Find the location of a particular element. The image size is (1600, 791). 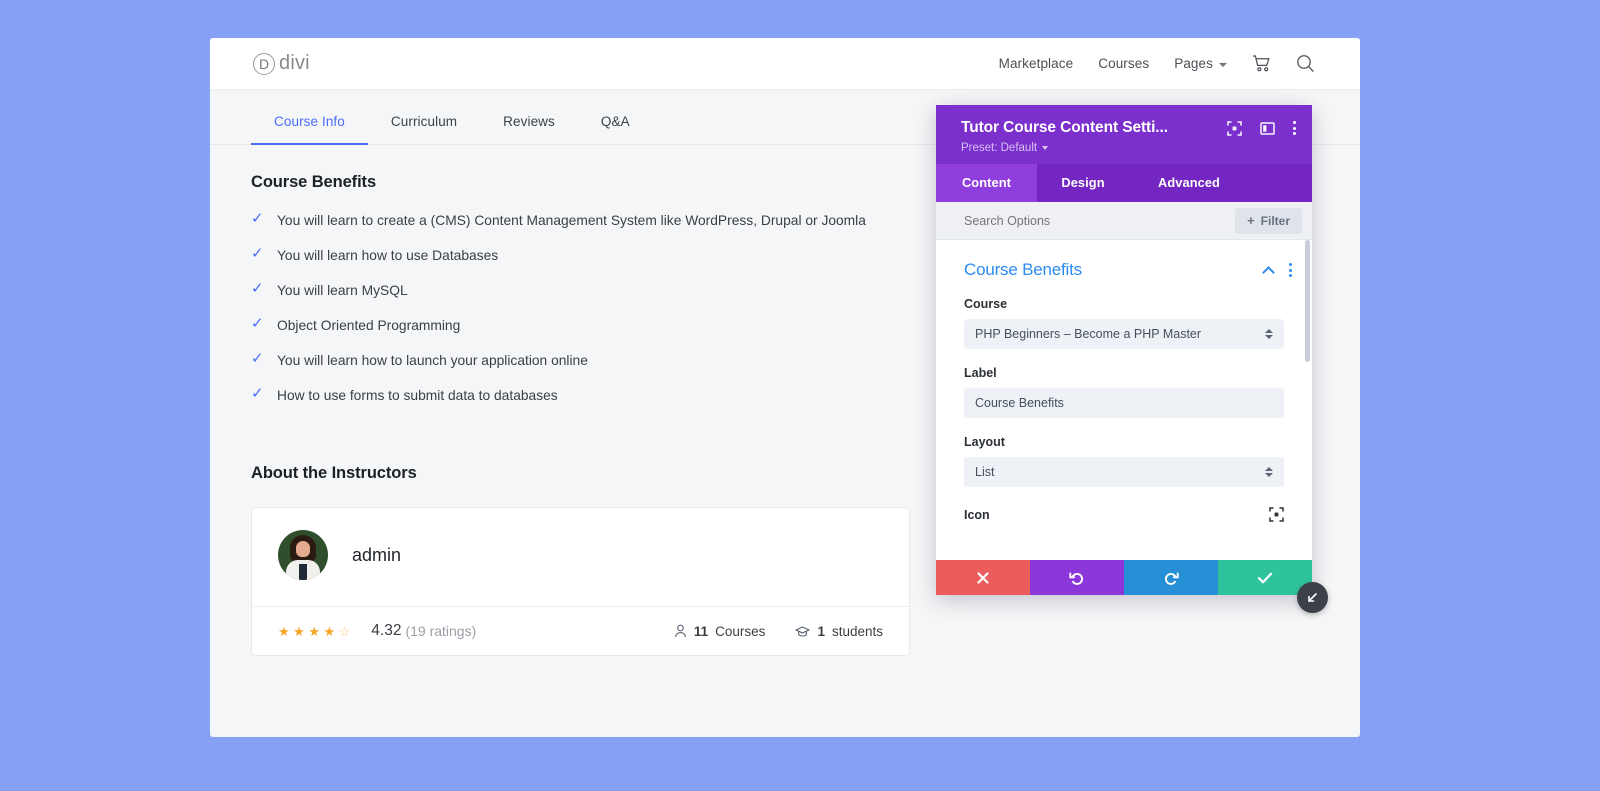

field-label: Label is located at coordinates (980, 373).